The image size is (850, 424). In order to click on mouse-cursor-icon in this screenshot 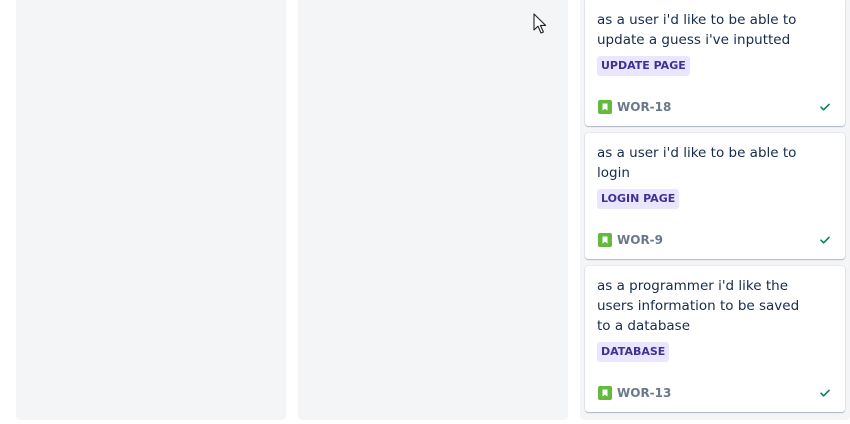, I will do `click(540, 23)`.